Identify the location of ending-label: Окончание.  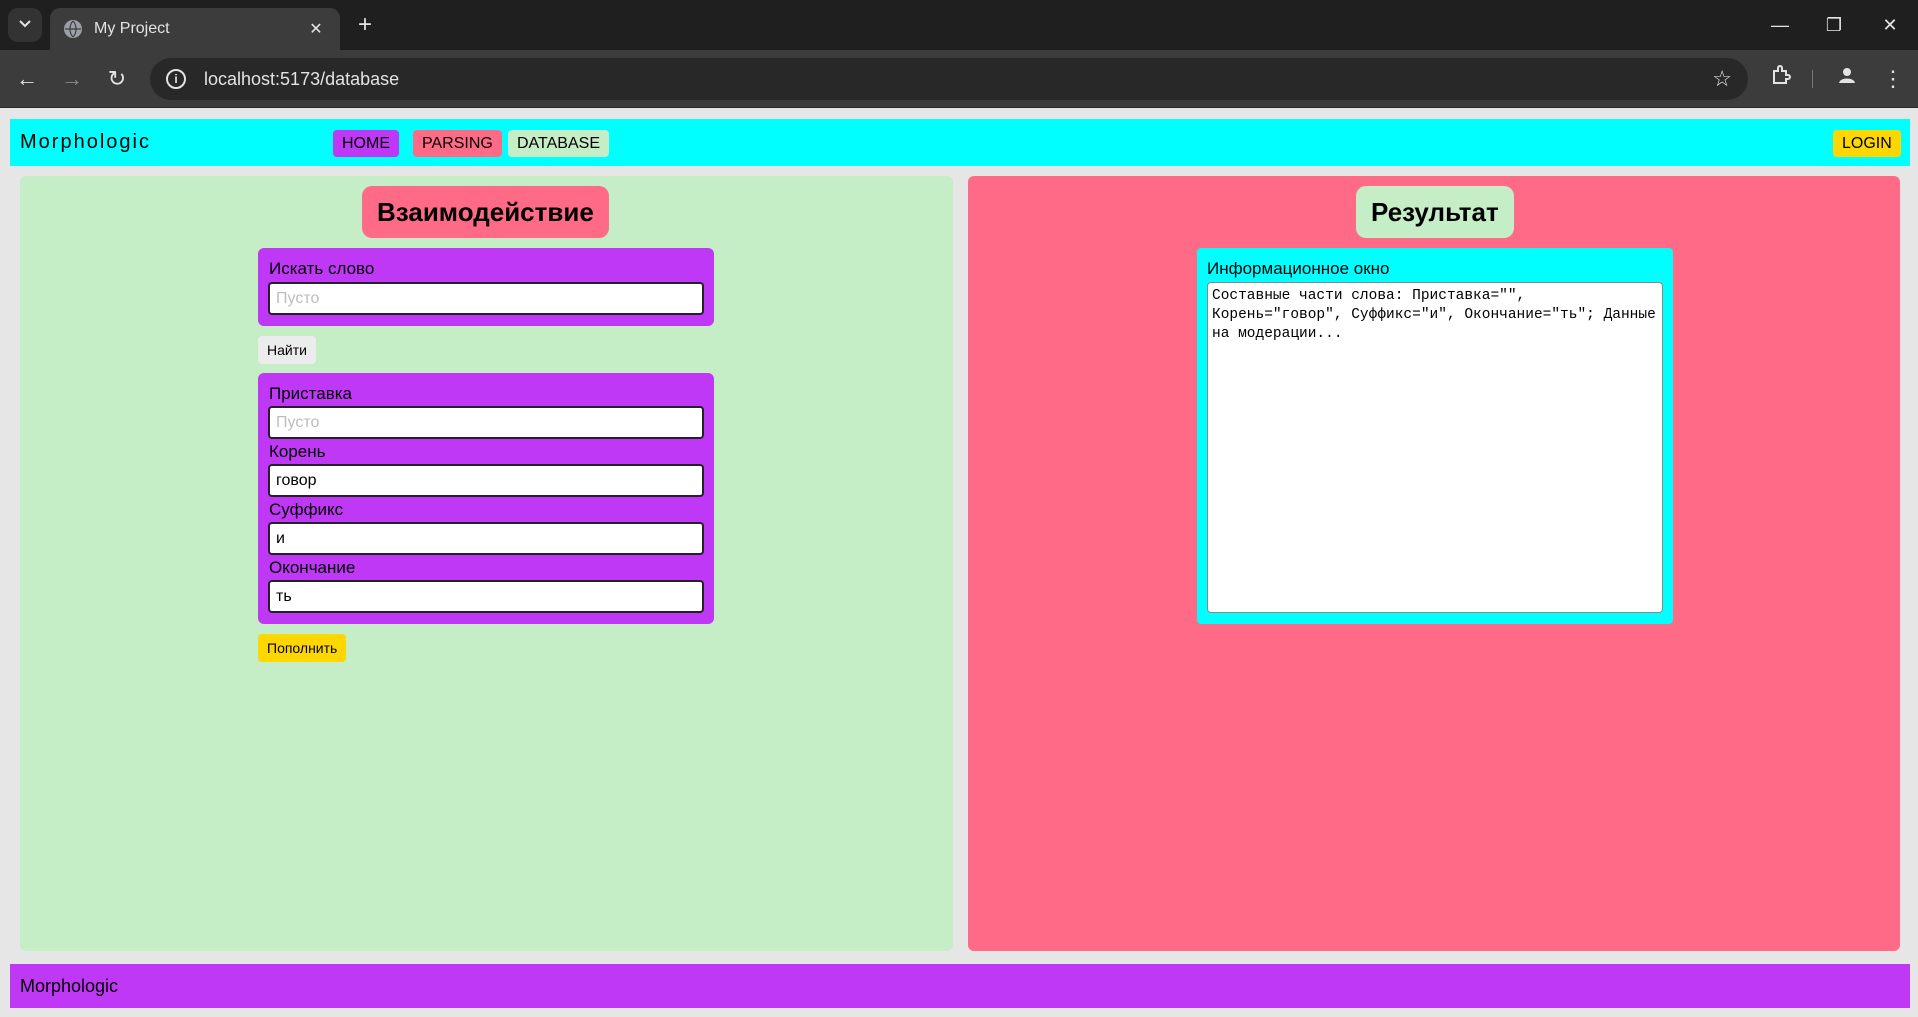
(312, 567).